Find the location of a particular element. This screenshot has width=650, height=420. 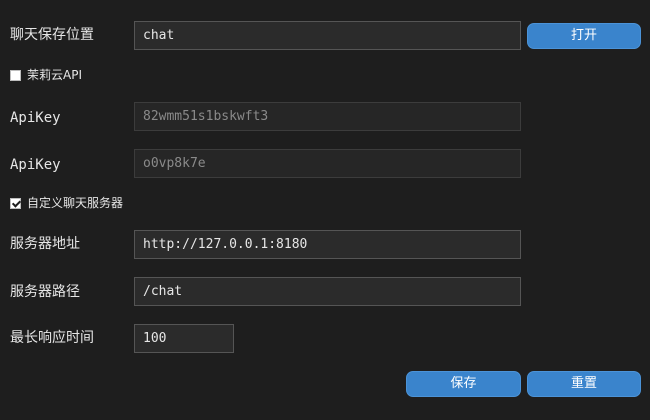

max-response-time-input: 100 is located at coordinates (184, 338).